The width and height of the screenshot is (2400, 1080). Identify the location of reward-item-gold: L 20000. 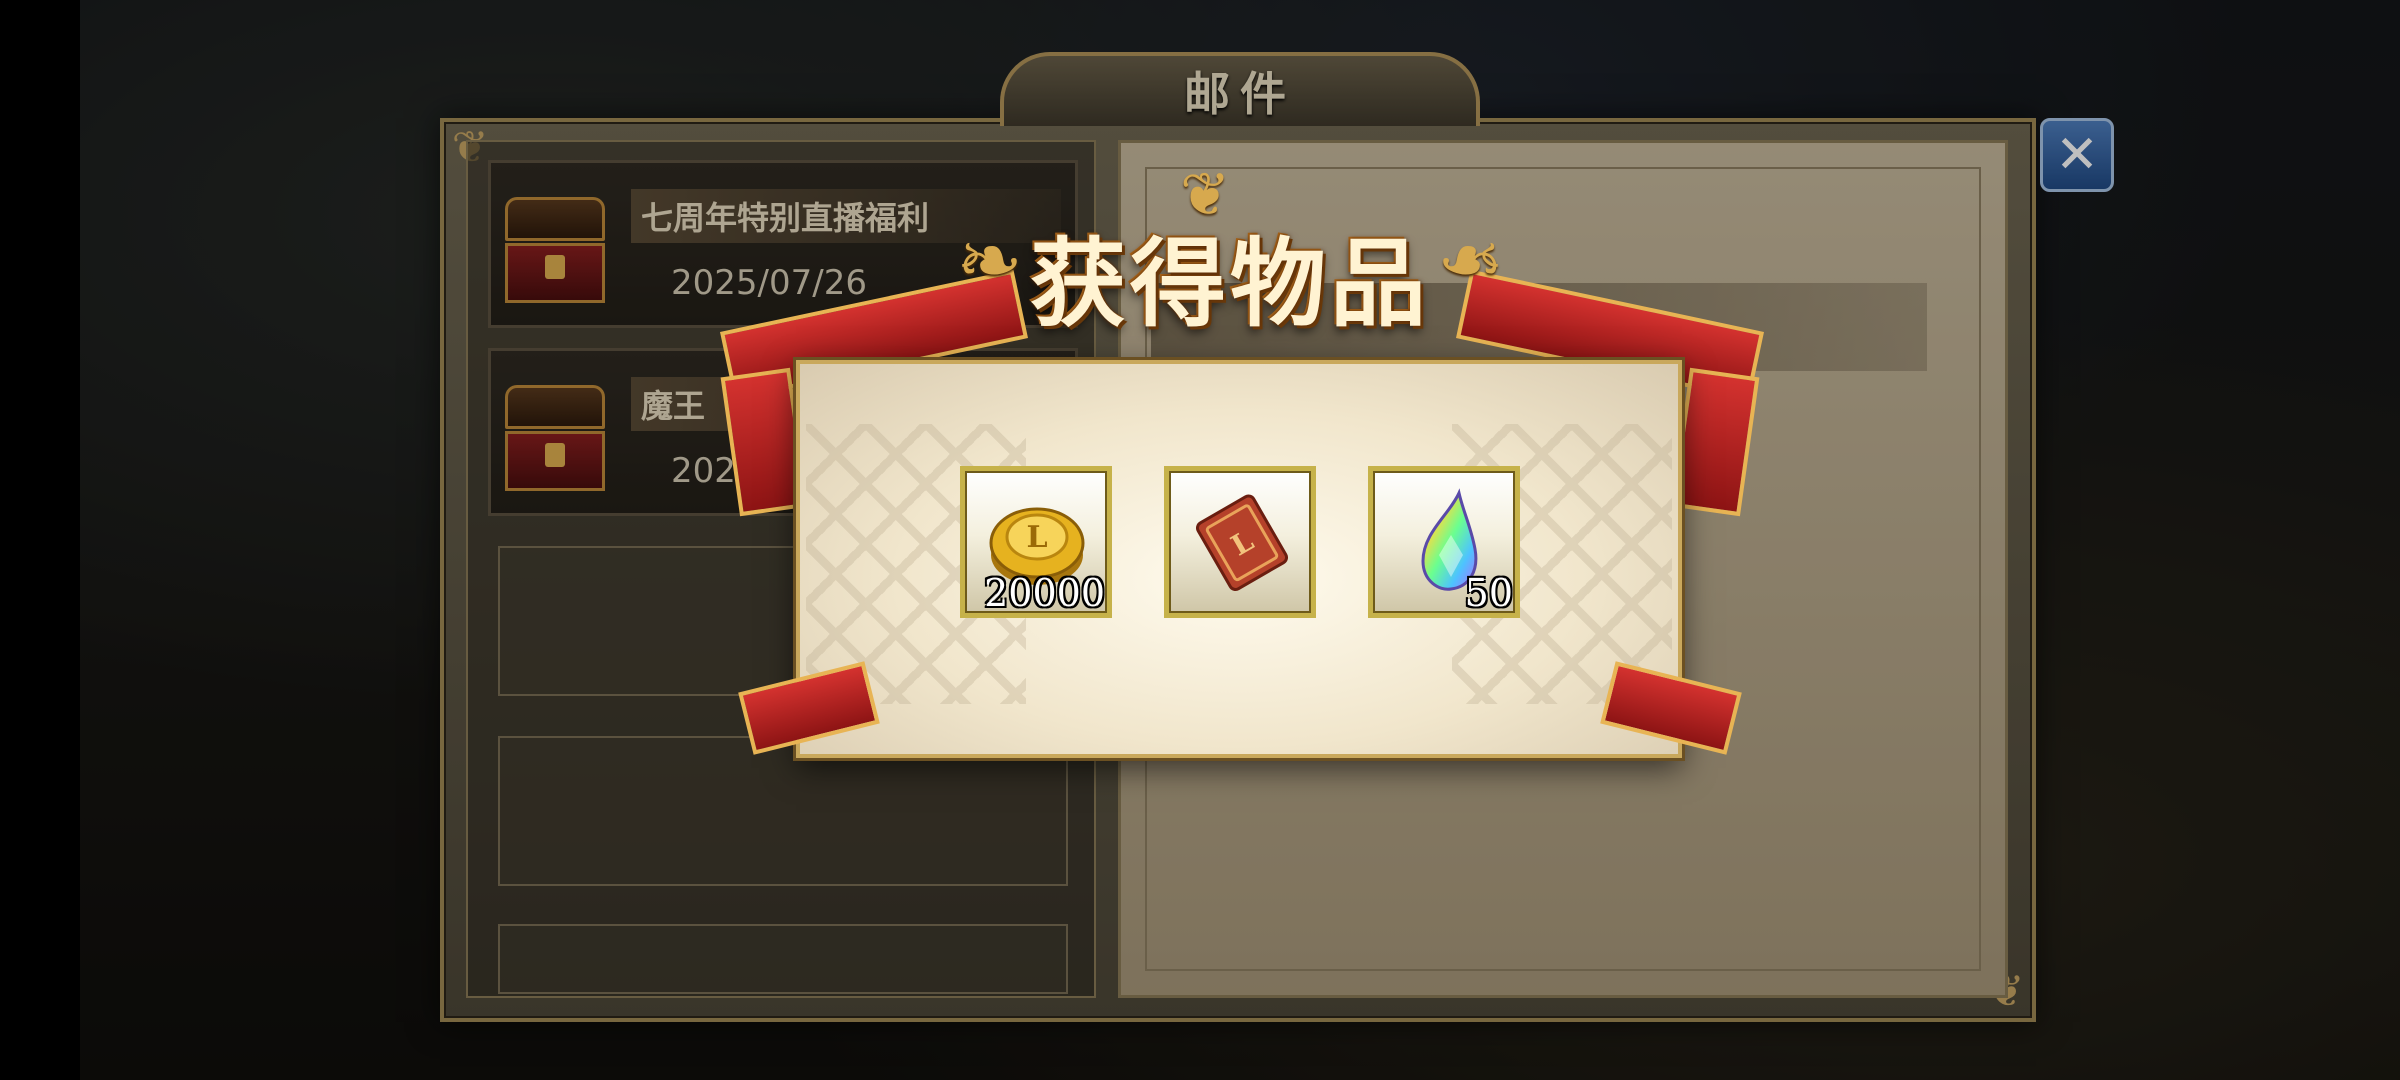
(1036, 542).